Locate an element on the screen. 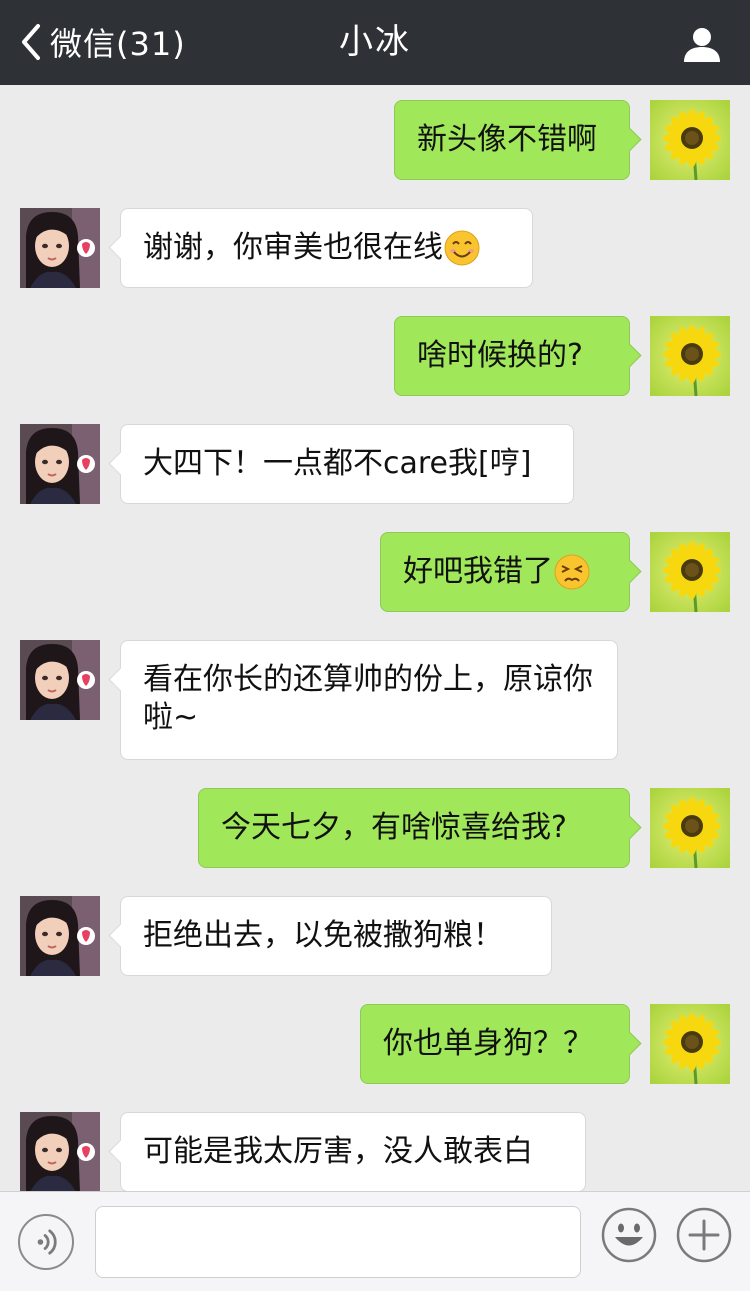 Image resolution: width=750 pixels, height=1291 pixels. message-text: 可能是我太厉害，没人敢表白 is located at coordinates (338, 1151).